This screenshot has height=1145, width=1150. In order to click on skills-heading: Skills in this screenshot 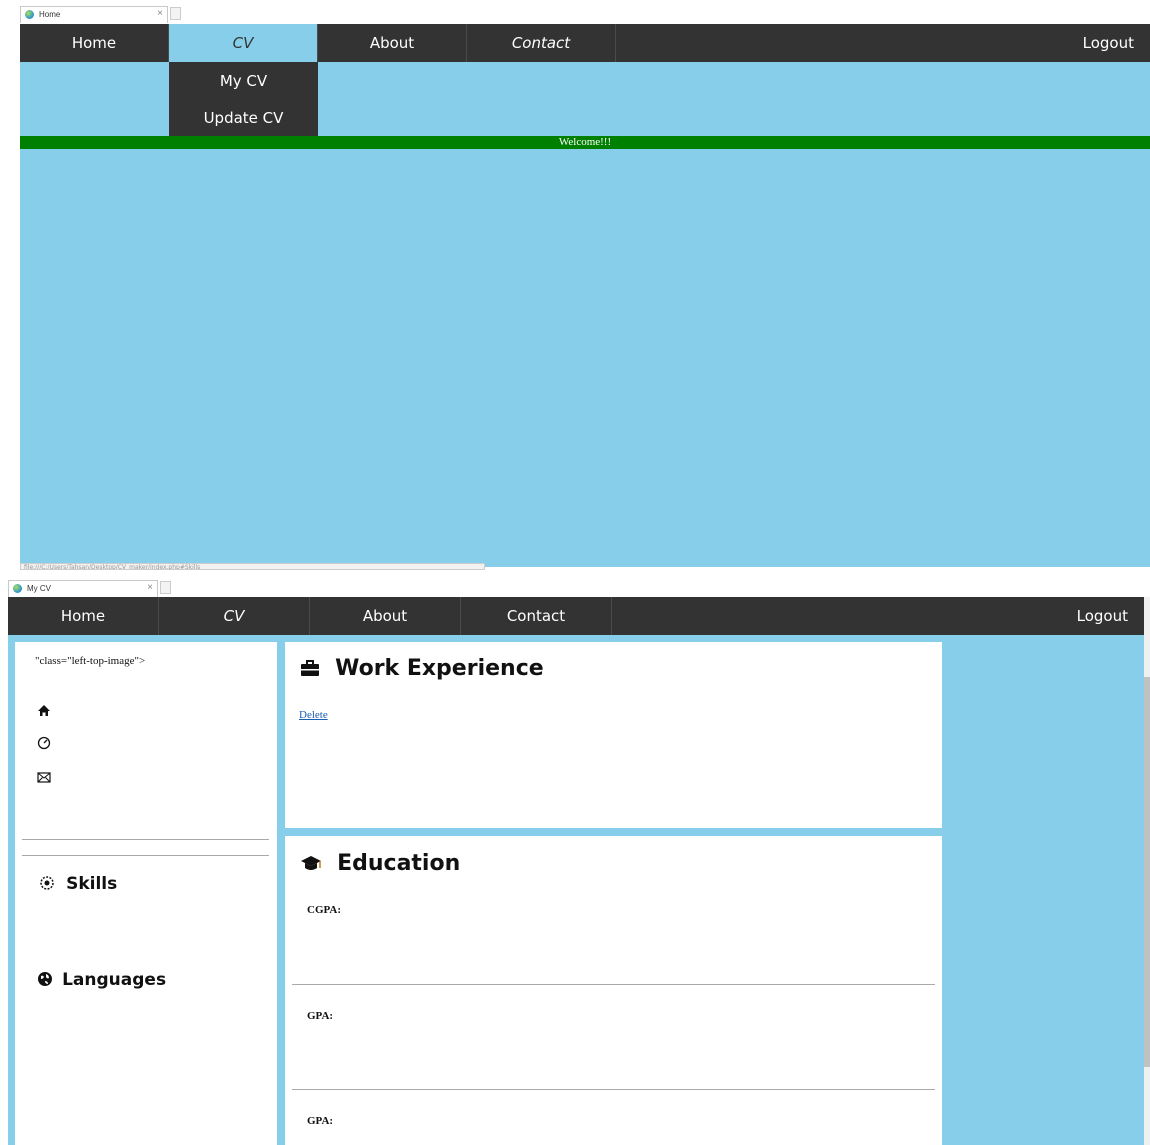, I will do `click(78, 884)`.